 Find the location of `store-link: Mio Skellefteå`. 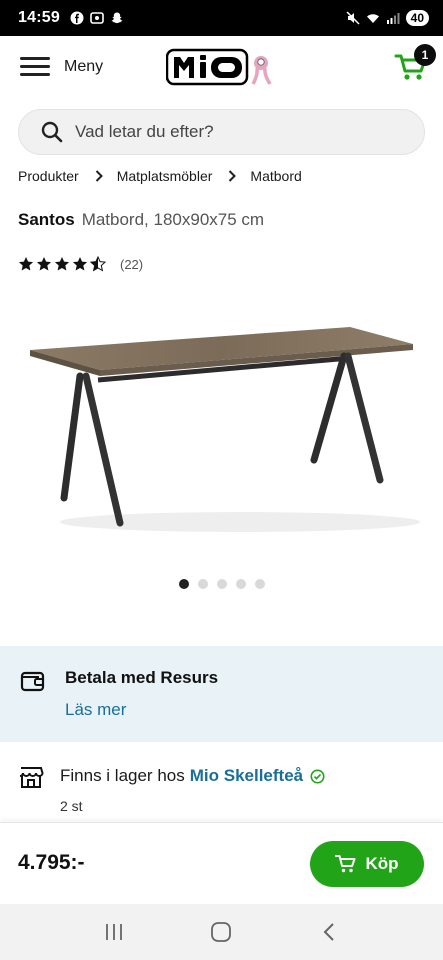

store-link: Mio Skellefteå is located at coordinates (246, 776).